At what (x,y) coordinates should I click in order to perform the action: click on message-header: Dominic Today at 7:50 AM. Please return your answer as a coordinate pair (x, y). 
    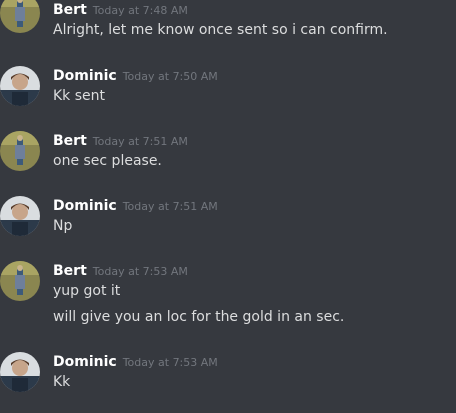
    Looking at the image, I should click on (135, 75).